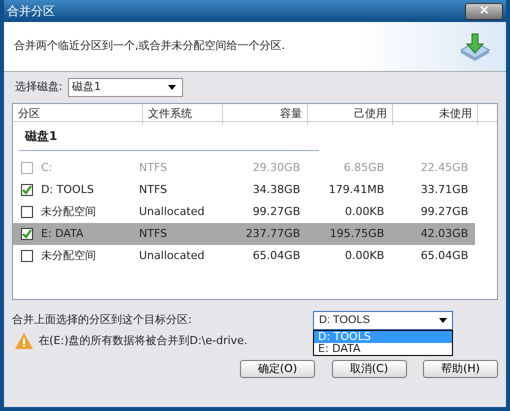 Image resolution: width=510 pixels, height=411 pixels. Describe the element at coordinates (67, 190) in the screenshot. I see `table-cell-text: D: TOOLS` at that location.